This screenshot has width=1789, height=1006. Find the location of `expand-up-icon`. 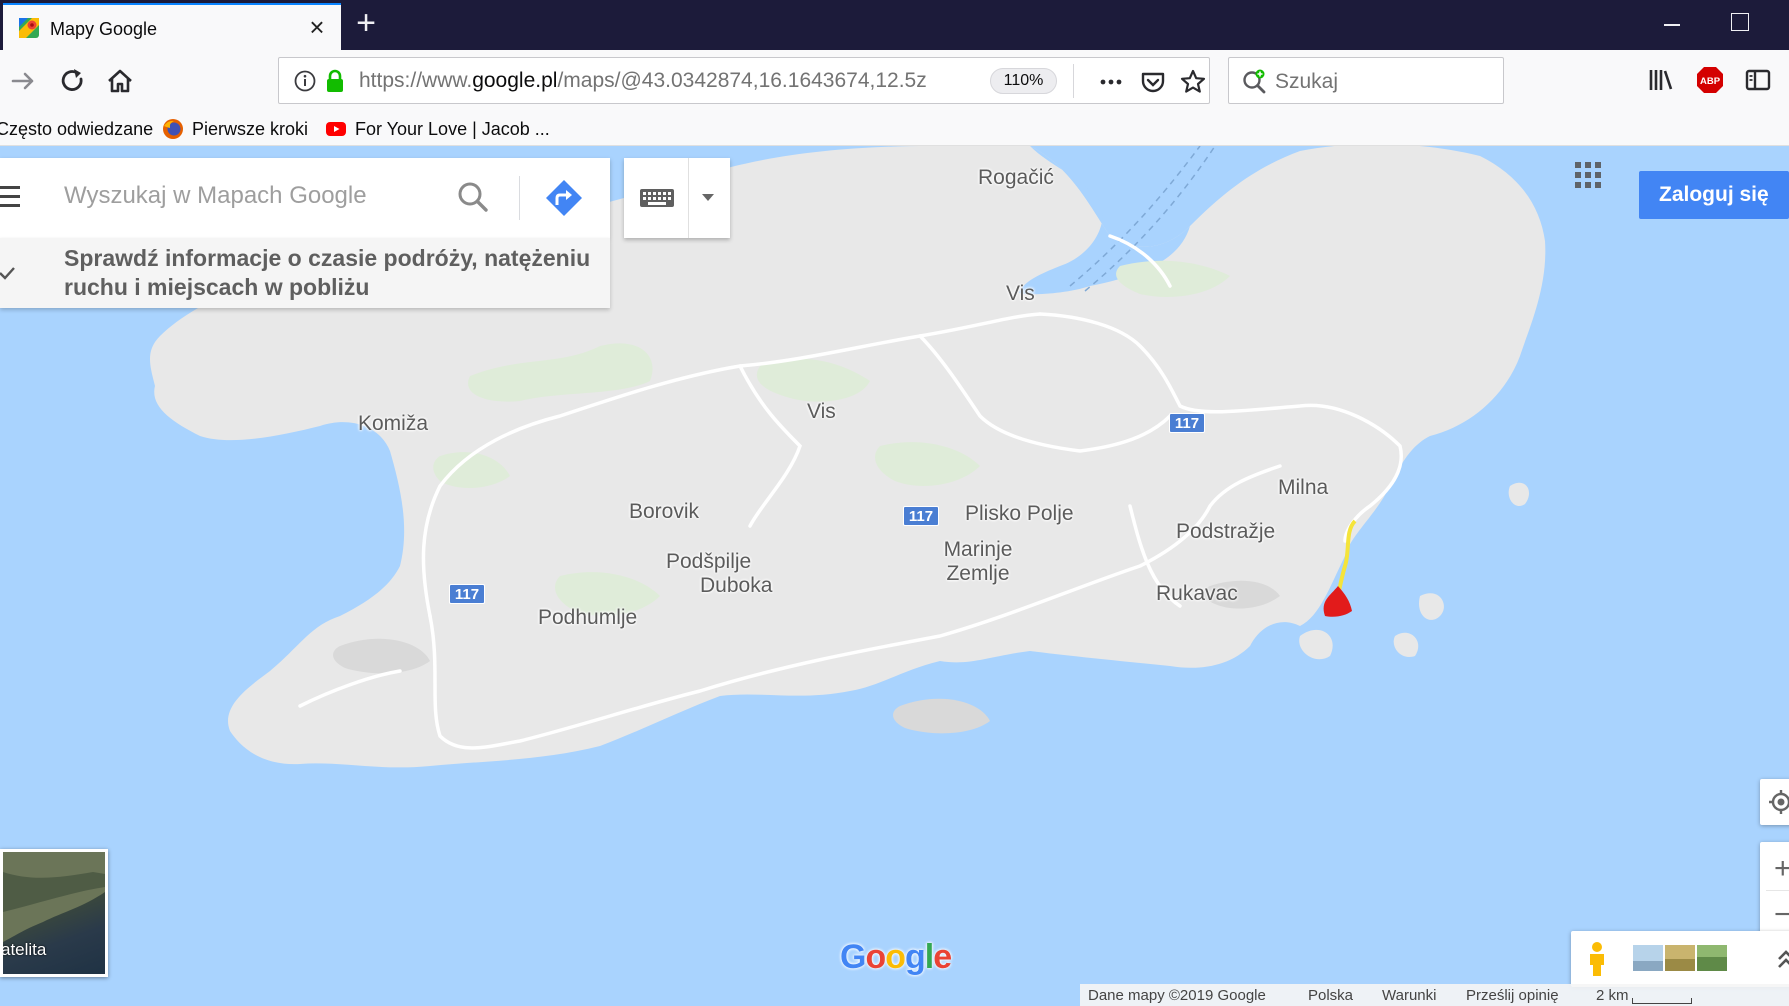

expand-up-icon is located at coordinates (1780, 960).